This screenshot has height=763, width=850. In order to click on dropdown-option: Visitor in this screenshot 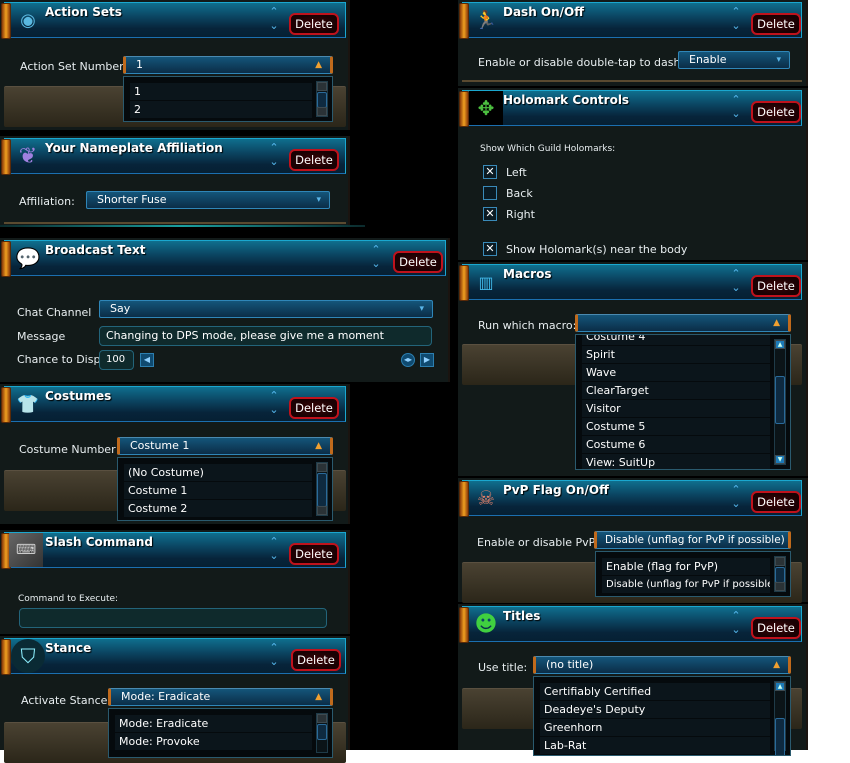, I will do `click(676, 408)`.